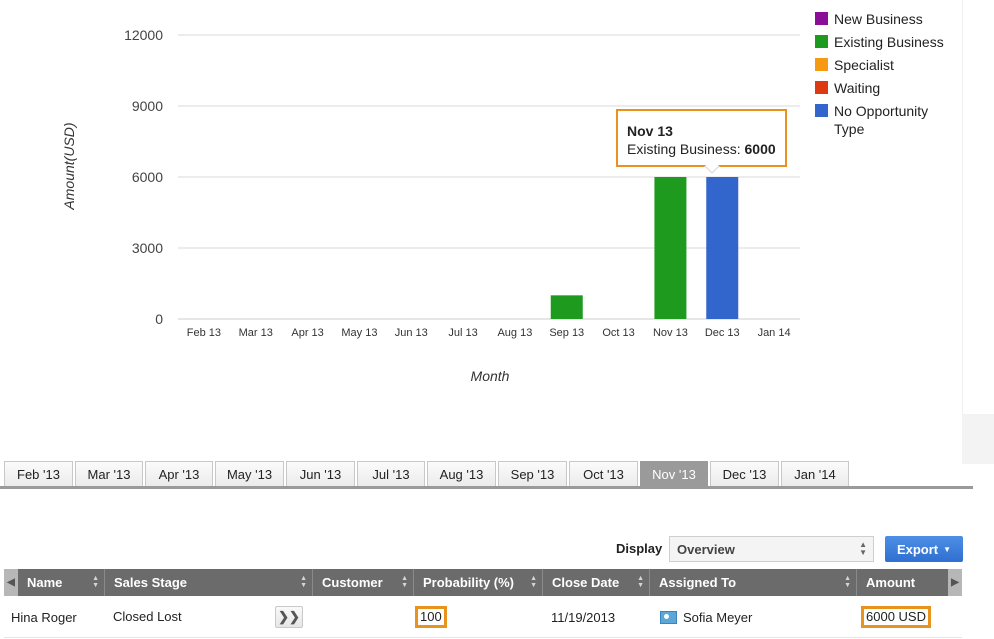 The image size is (994, 639). I want to click on tooltip-body: Existing Business: 6000, so click(706, 149).